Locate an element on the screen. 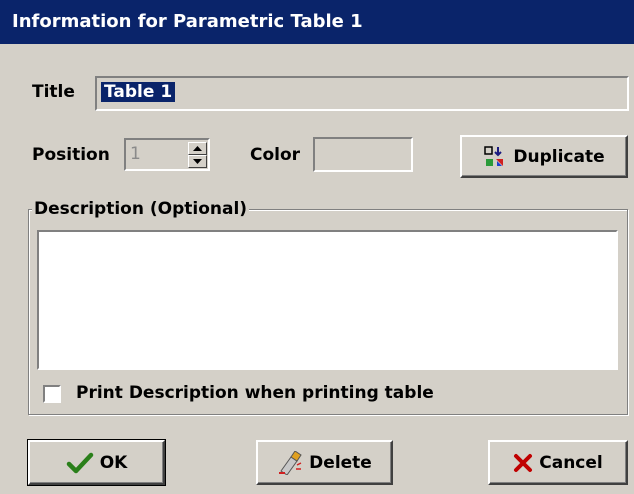 The width and height of the screenshot is (634, 494). cancel-button: Cancel is located at coordinates (558, 462).